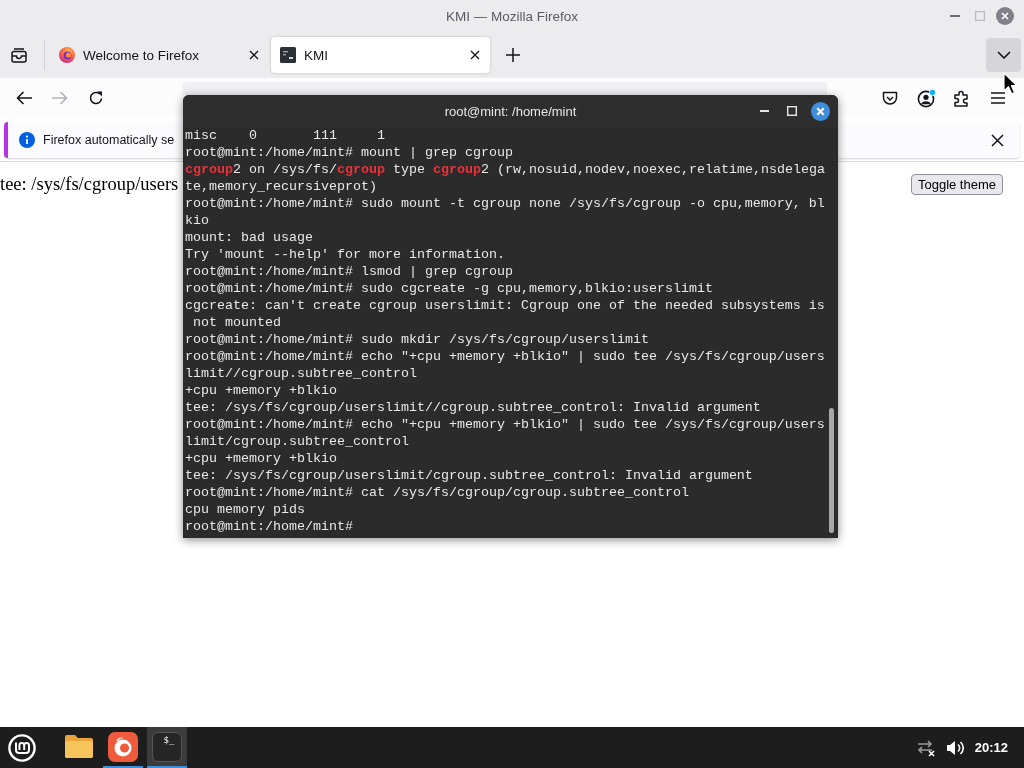 The width and height of the screenshot is (1024, 768). What do you see at coordinates (505, 169) in the screenshot?
I see `terminal-line: cgroup2 on /sys/fs/cgroup type cgroup2 (rw,nosuid,nodev,noexec,relatime,nsdelega` at bounding box center [505, 169].